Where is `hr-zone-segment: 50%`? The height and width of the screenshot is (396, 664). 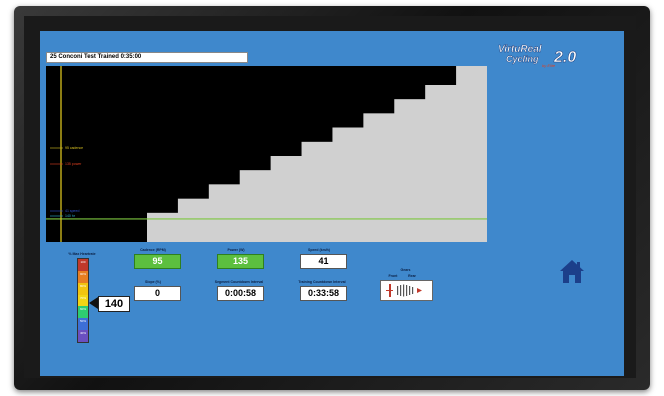
hr-zone-segment: 50% is located at coordinates (83, 324).